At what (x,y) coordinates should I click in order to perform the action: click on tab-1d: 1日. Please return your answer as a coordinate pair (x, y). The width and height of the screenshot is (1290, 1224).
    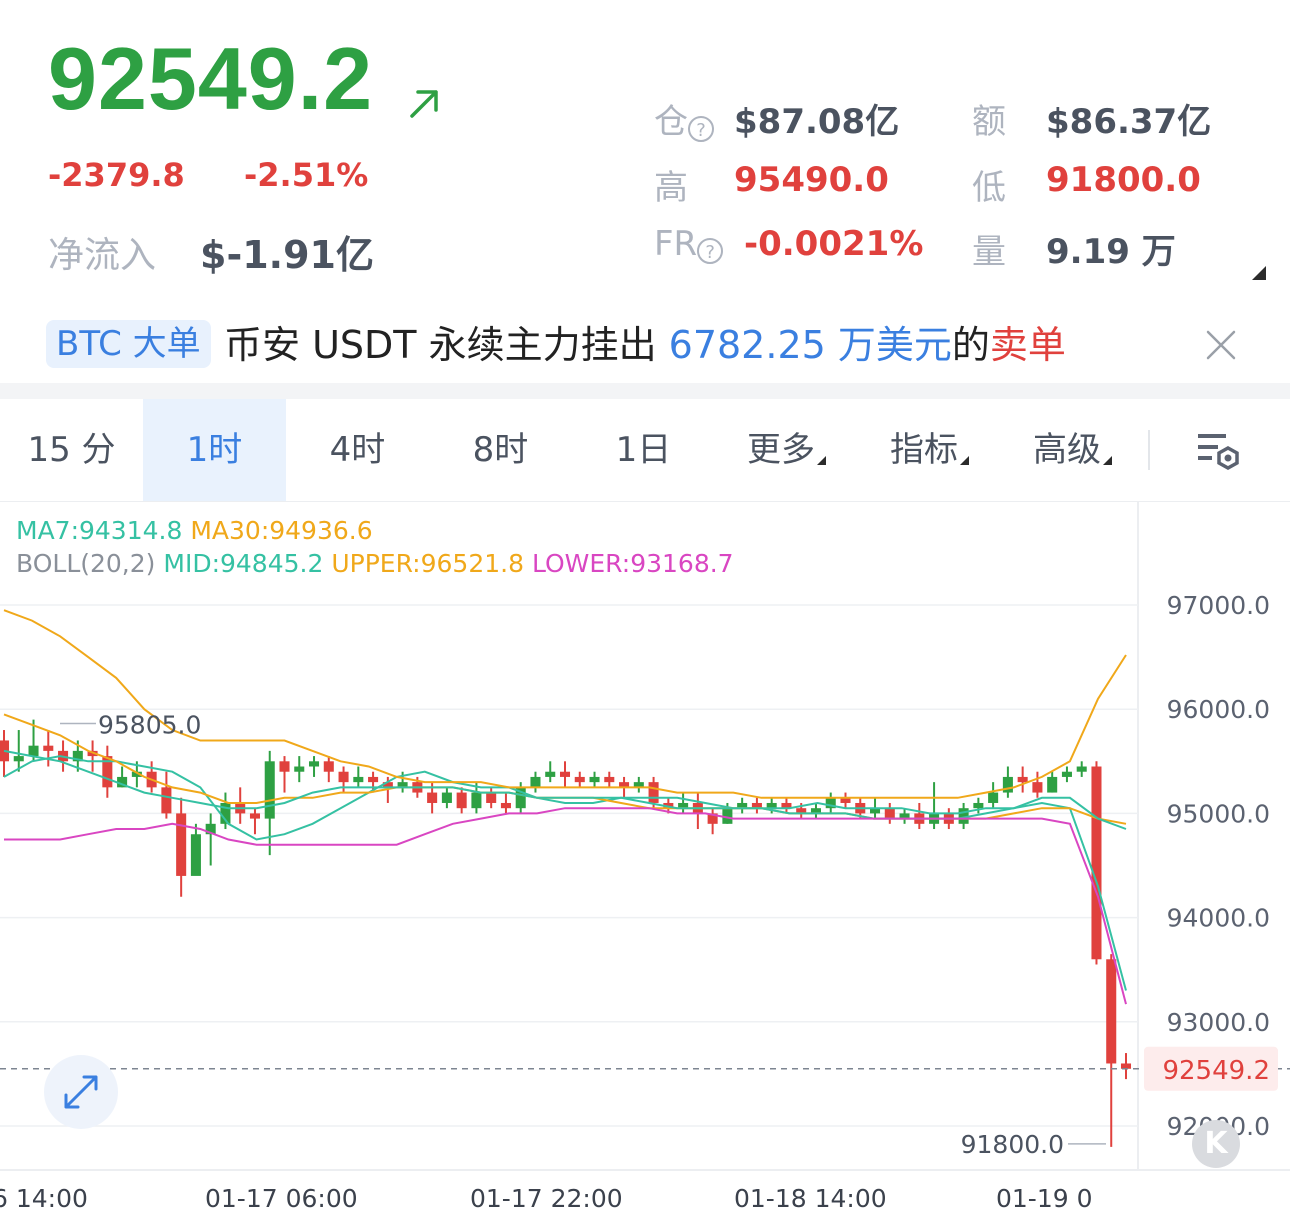
    Looking at the image, I should click on (643, 450).